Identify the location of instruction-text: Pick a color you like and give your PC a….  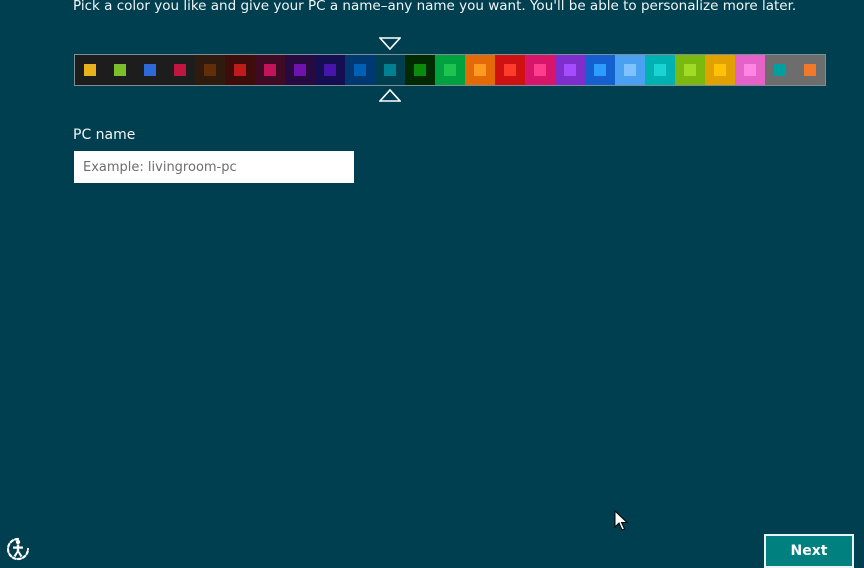
(435, 7).